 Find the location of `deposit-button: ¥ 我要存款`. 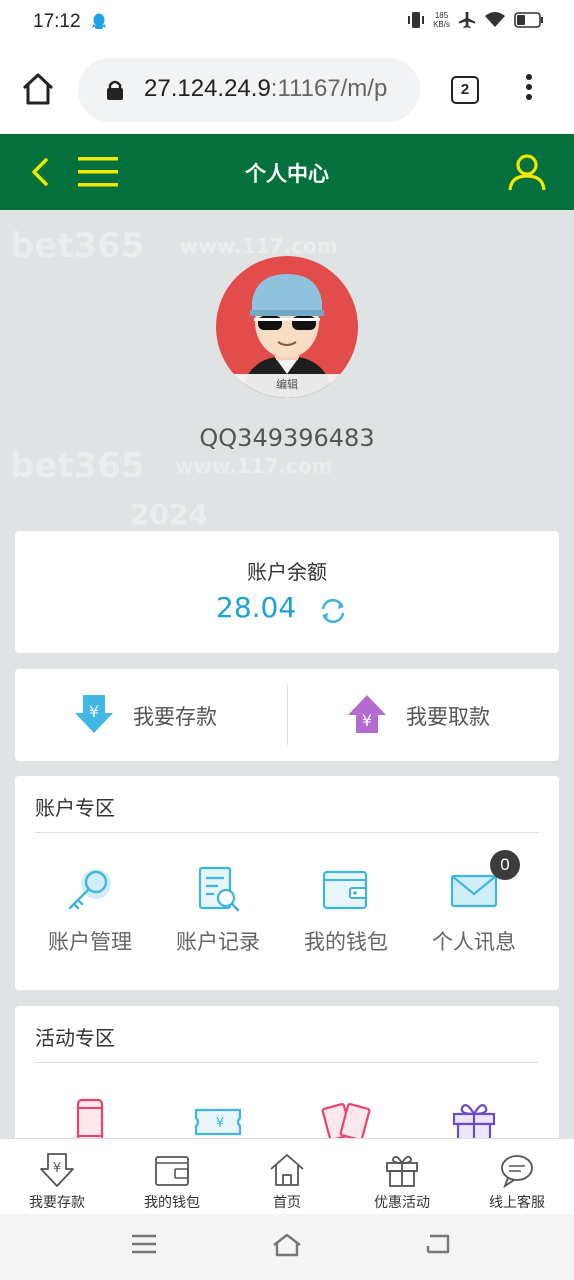

deposit-button: ¥ 我要存款 is located at coordinates (151, 715).